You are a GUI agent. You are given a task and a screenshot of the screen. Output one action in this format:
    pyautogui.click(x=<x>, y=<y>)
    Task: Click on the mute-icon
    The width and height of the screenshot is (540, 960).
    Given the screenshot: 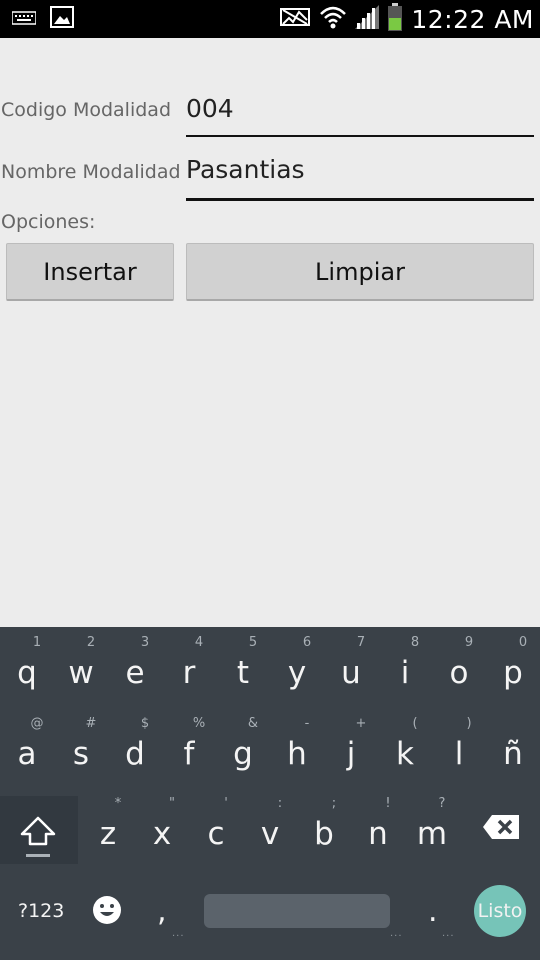 What is the action you would take?
    pyautogui.click(x=295, y=19)
    